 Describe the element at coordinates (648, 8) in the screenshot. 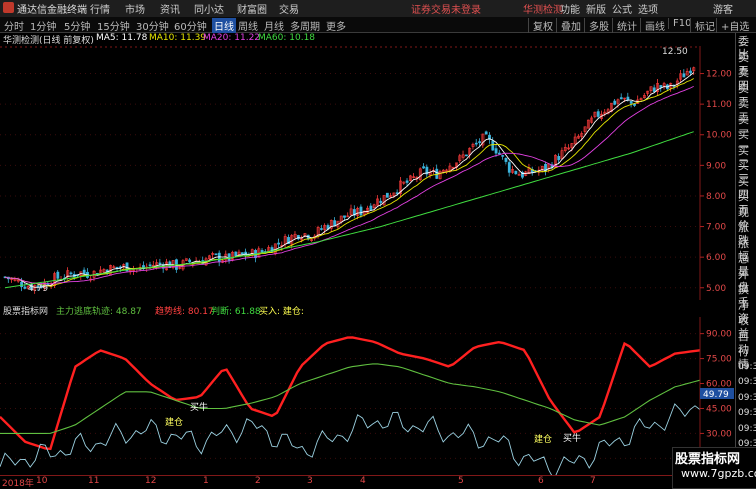

I see `menu-xuanxiang: 选项` at that location.